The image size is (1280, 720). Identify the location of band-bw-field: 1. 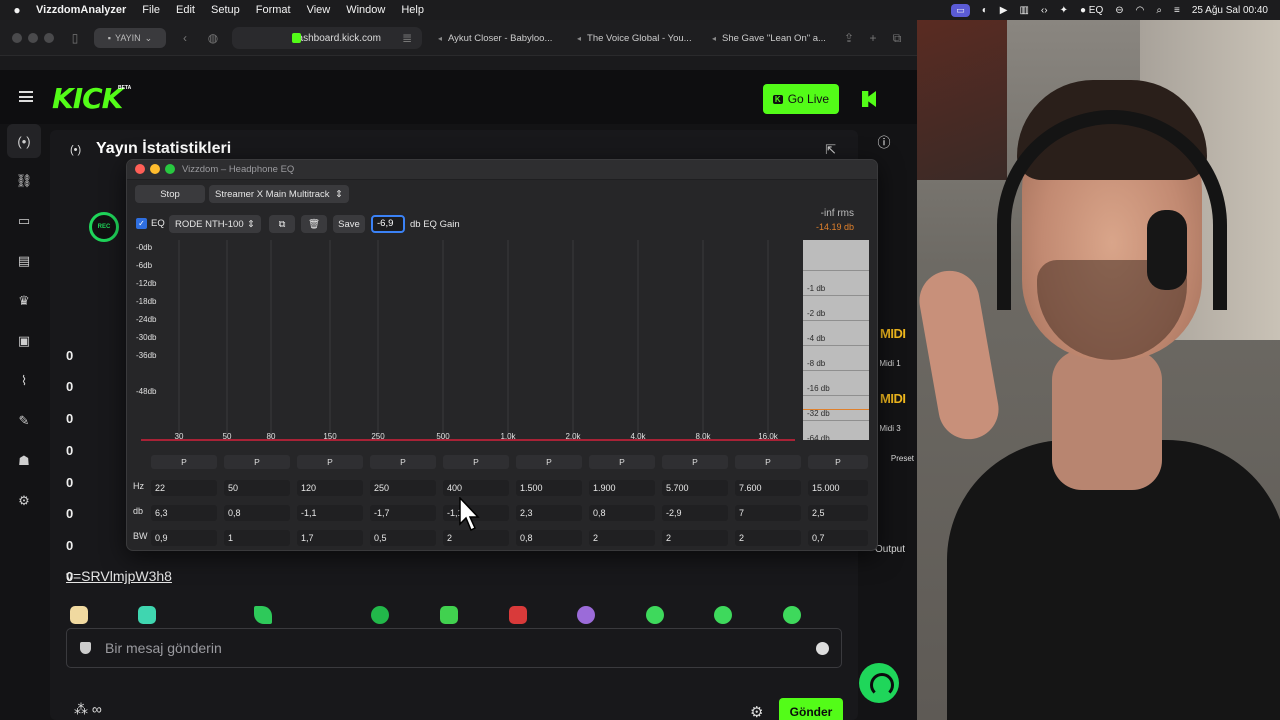
(257, 538).